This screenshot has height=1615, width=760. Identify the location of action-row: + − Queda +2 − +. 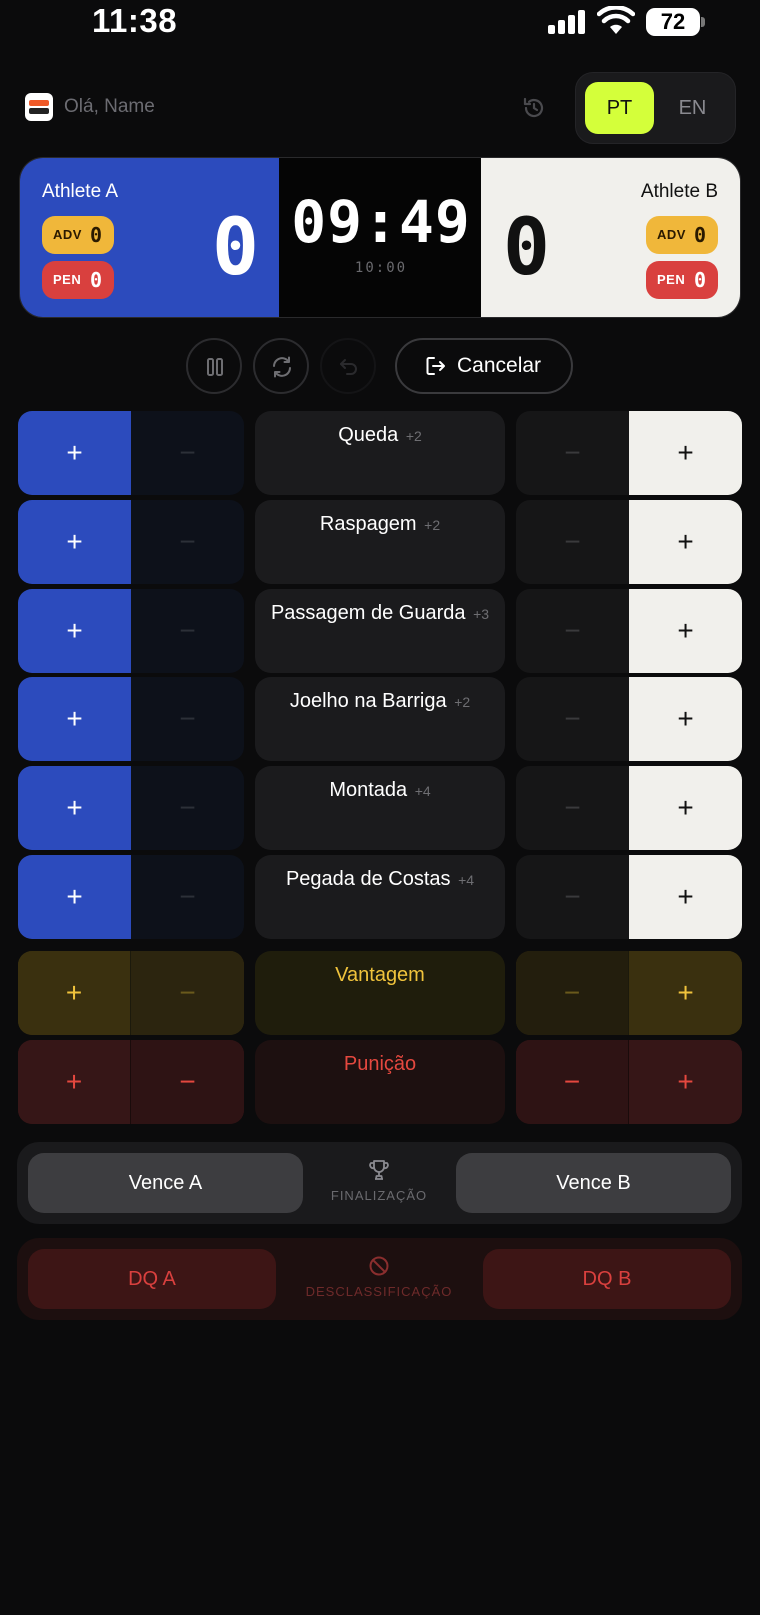
(380, 453).